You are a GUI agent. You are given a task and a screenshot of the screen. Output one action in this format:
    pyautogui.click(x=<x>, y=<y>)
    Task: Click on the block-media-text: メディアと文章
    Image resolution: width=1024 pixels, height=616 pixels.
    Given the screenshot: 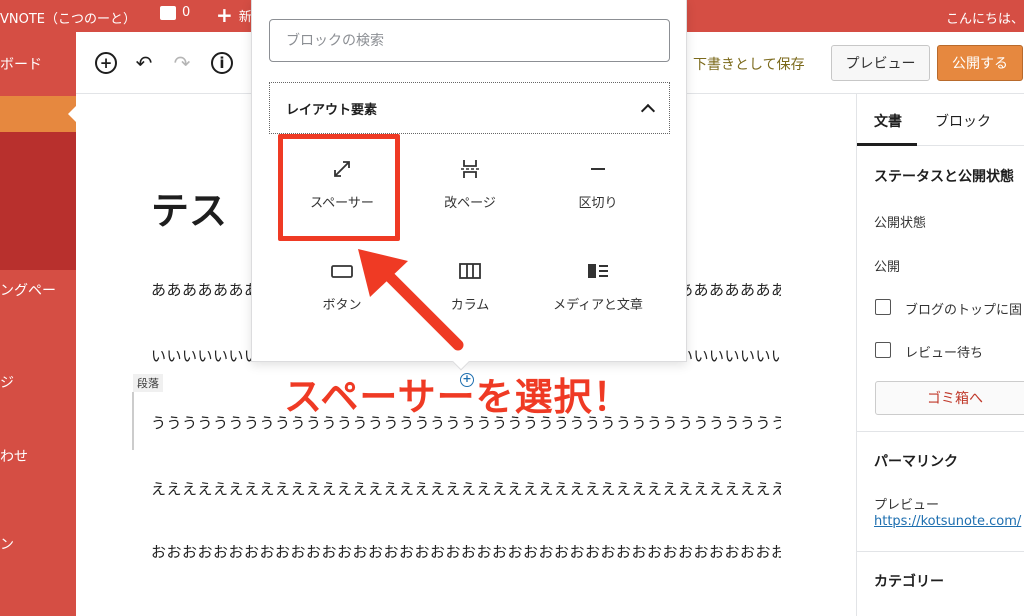 What is the action you would take?
    pyautogui.click(x=598, y=286)
    